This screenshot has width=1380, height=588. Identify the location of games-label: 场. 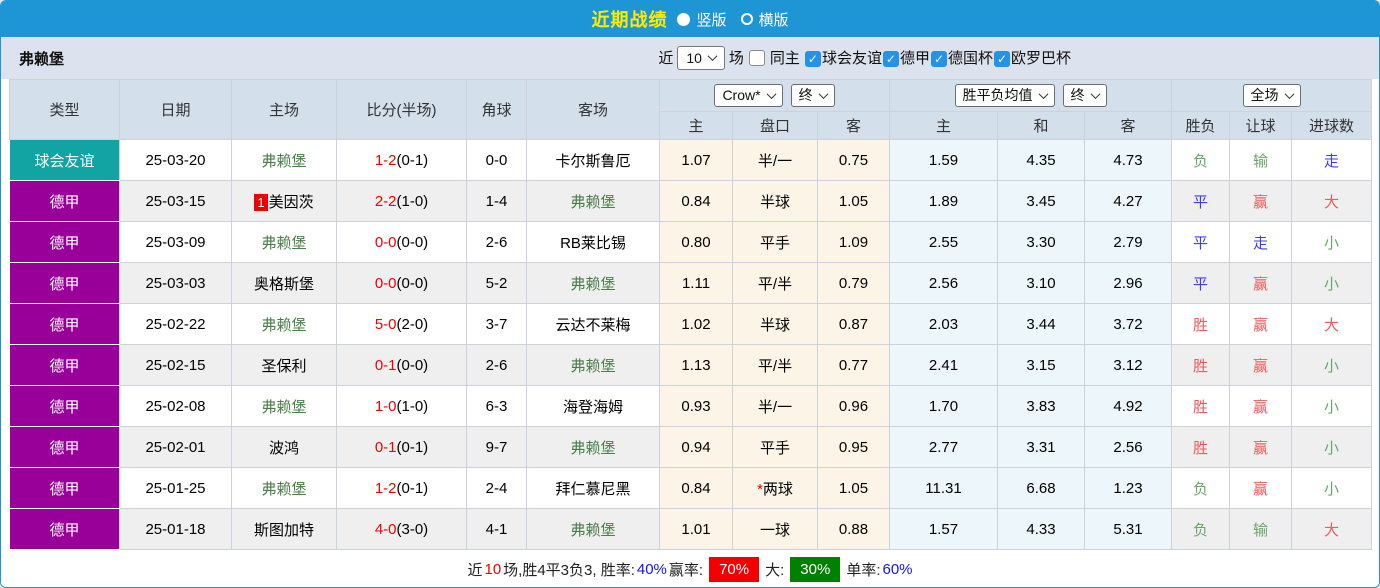
(736, 59).